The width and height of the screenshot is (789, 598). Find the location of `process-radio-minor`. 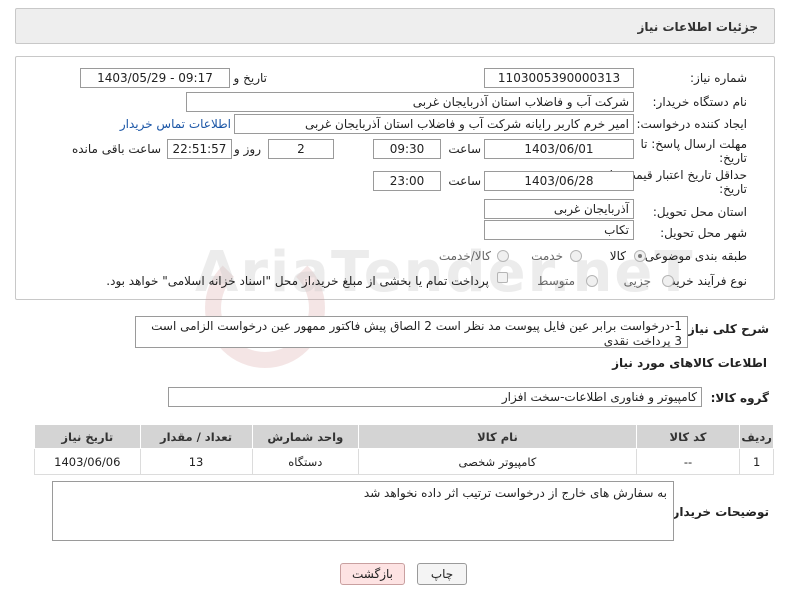

process-radio-minor is located at coordinates (668, 281).